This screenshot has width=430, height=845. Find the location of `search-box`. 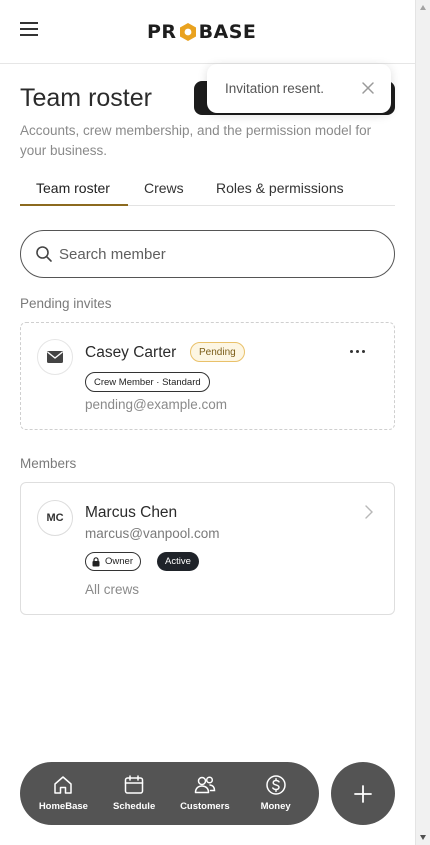

search-box is located at coordinates (207, 254).